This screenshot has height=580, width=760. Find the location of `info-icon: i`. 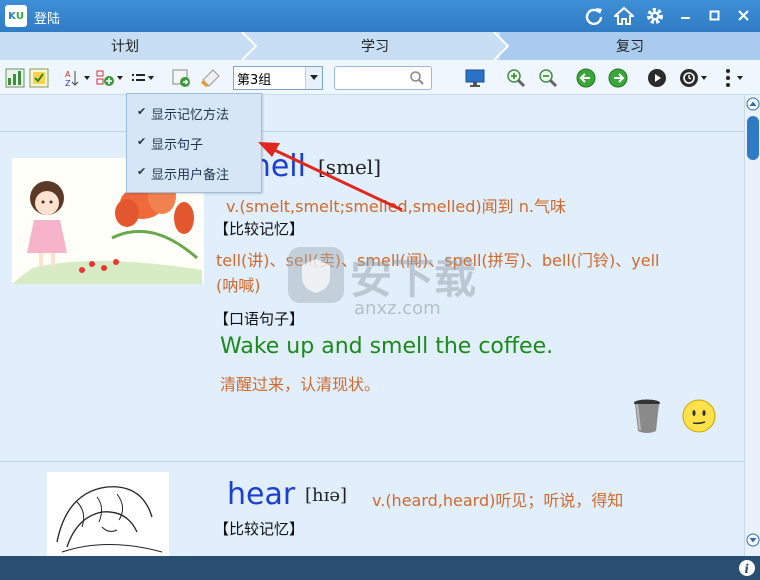

info-icon: i is located at coordinates (747, 568).